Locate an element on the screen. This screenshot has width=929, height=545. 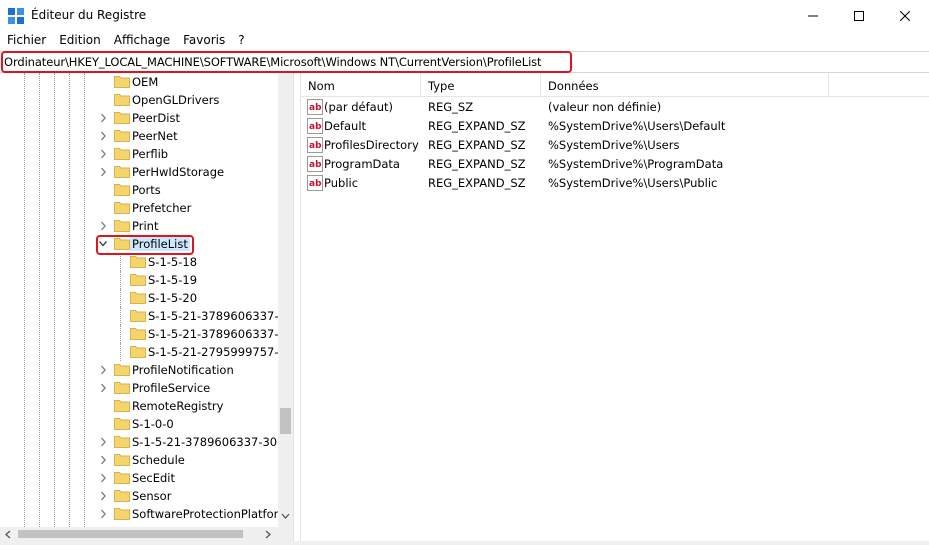
tree-item-label: ProfileService is located at coordinates (171, 388).